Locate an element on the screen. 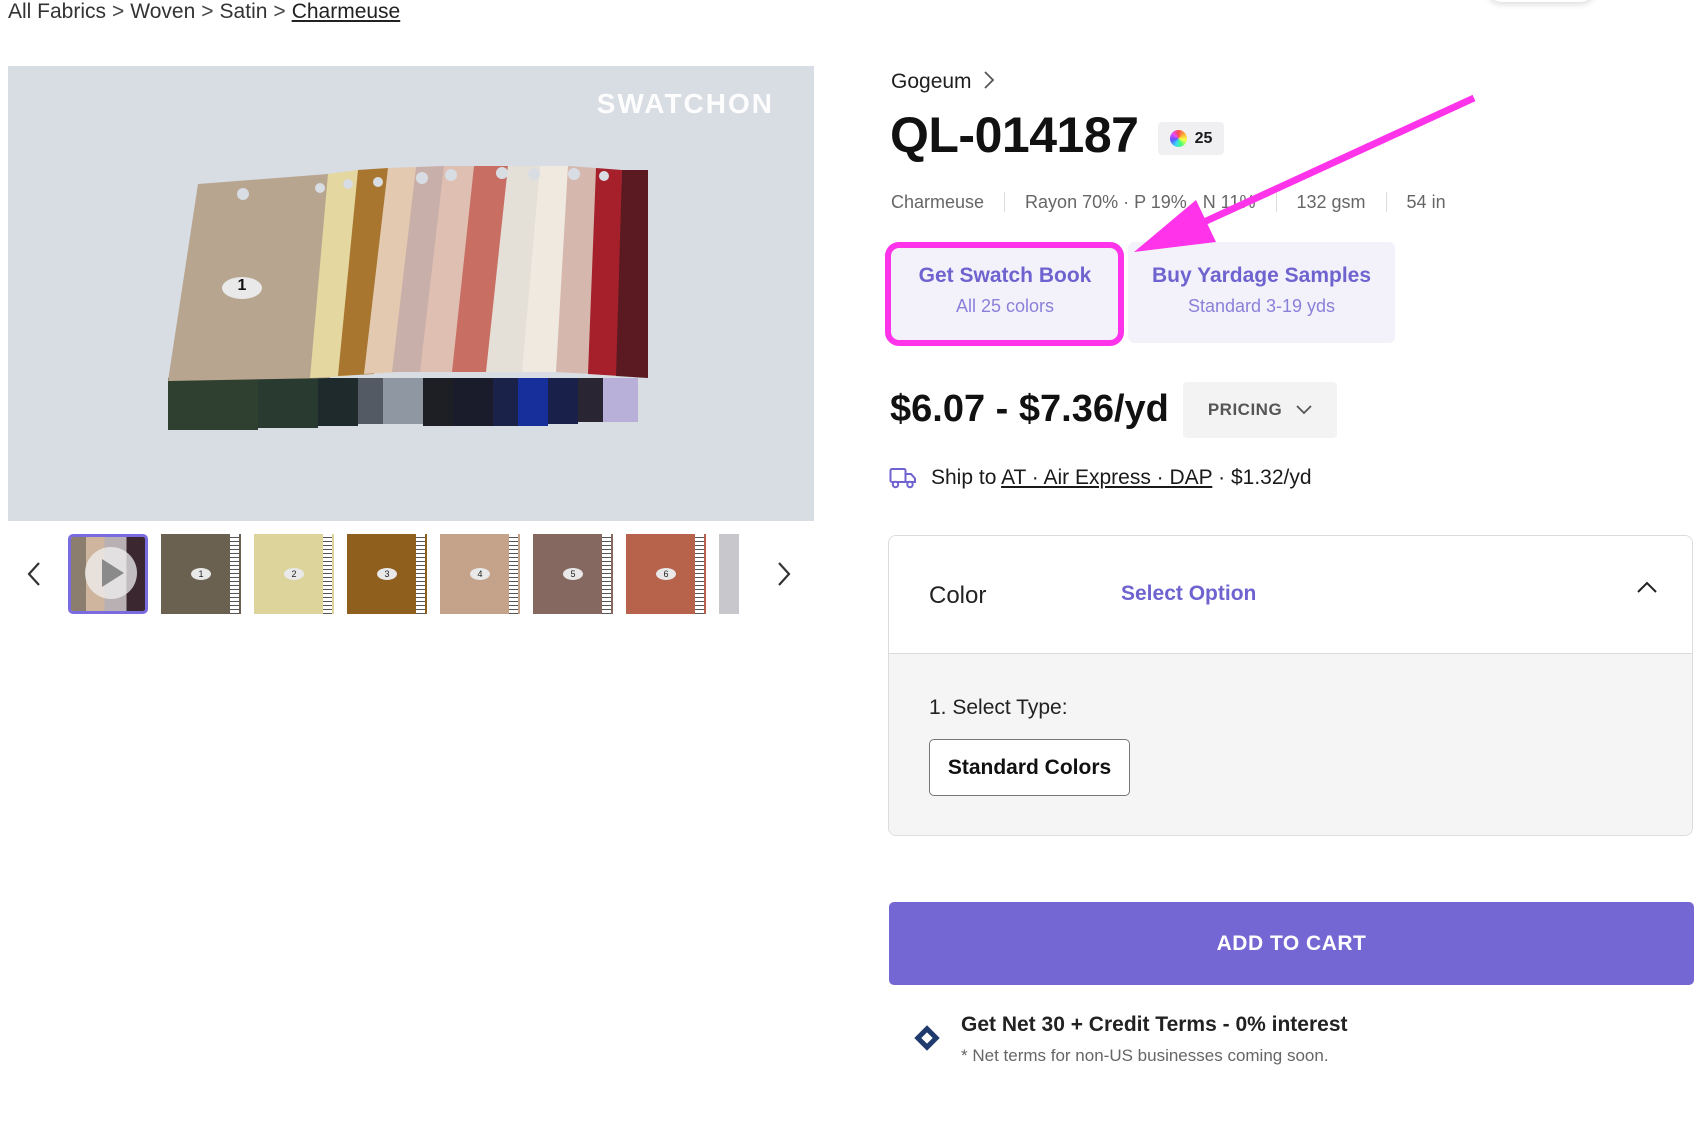 The width and height of the screenshot is (1708, 1126). truck-icon is located at coordinates (902, 478).